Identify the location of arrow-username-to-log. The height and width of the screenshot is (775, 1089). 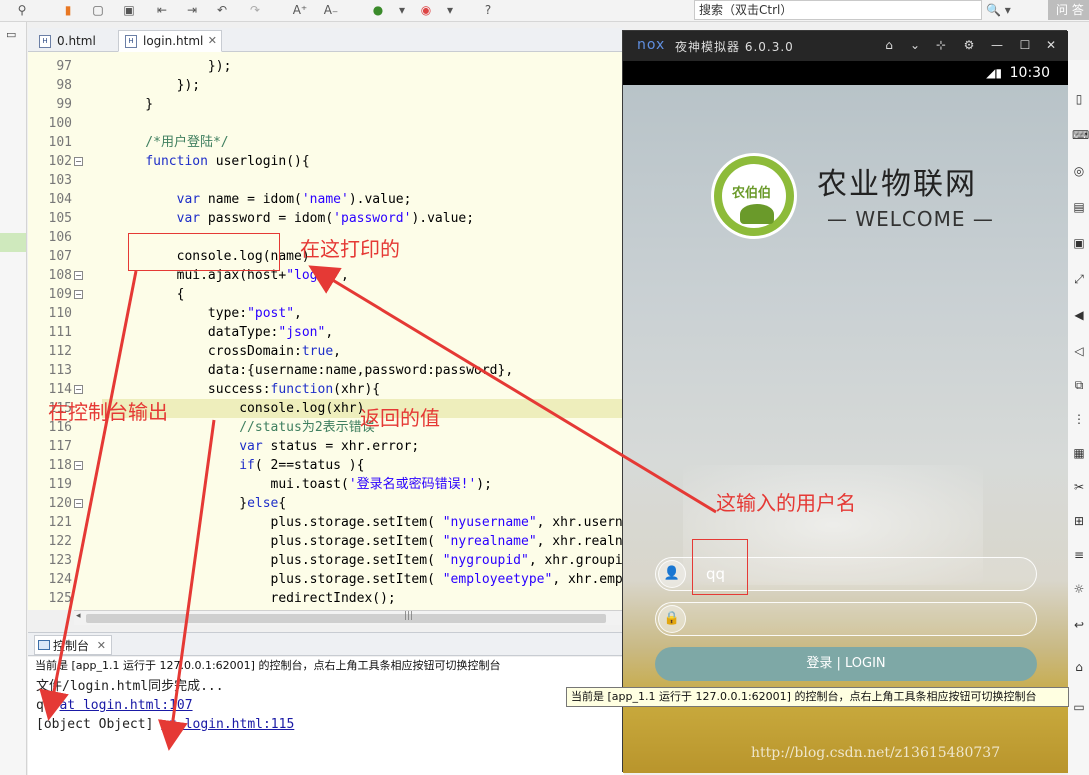
(512, 389).